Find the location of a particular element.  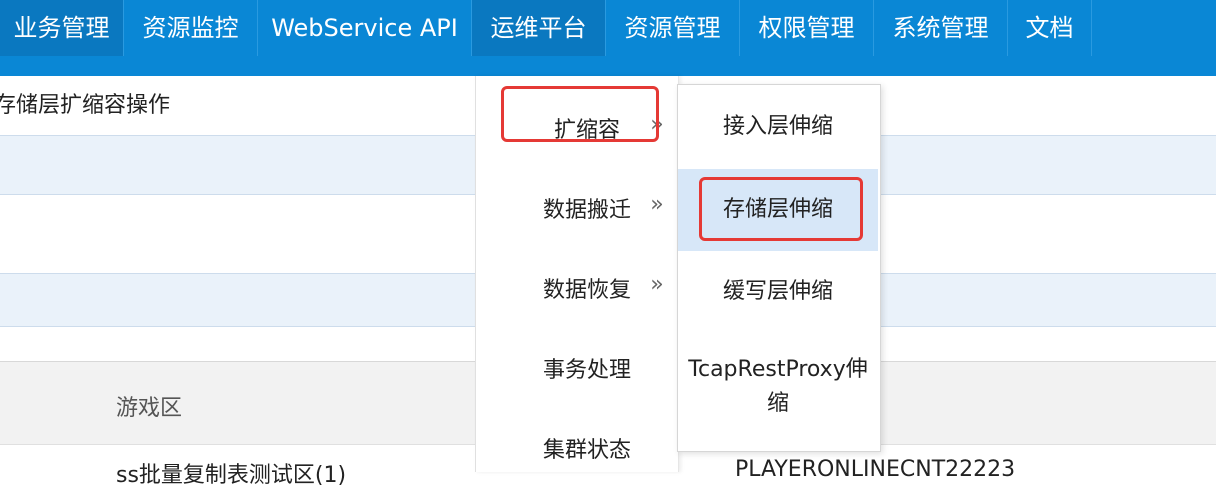

menu-item-data-recovery: 数据恢复 » is located at coordinates (577, 284).